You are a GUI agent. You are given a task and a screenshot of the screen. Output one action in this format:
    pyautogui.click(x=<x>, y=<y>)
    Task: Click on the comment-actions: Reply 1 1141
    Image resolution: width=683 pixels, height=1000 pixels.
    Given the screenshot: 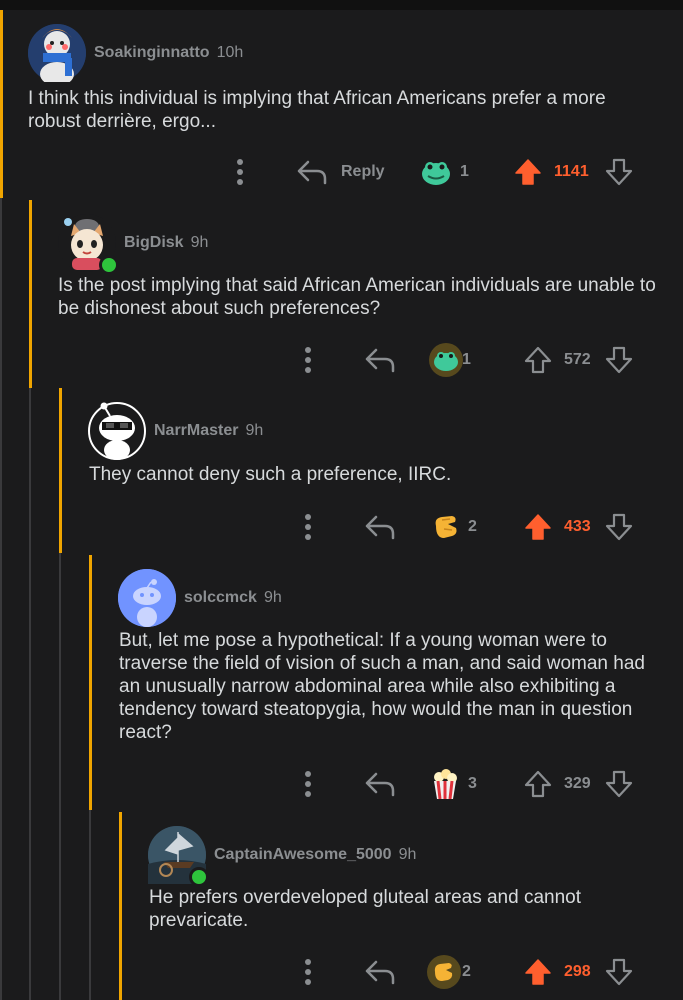 What is the action you would take?
    pyautogui.click(x=341, y=172)
    